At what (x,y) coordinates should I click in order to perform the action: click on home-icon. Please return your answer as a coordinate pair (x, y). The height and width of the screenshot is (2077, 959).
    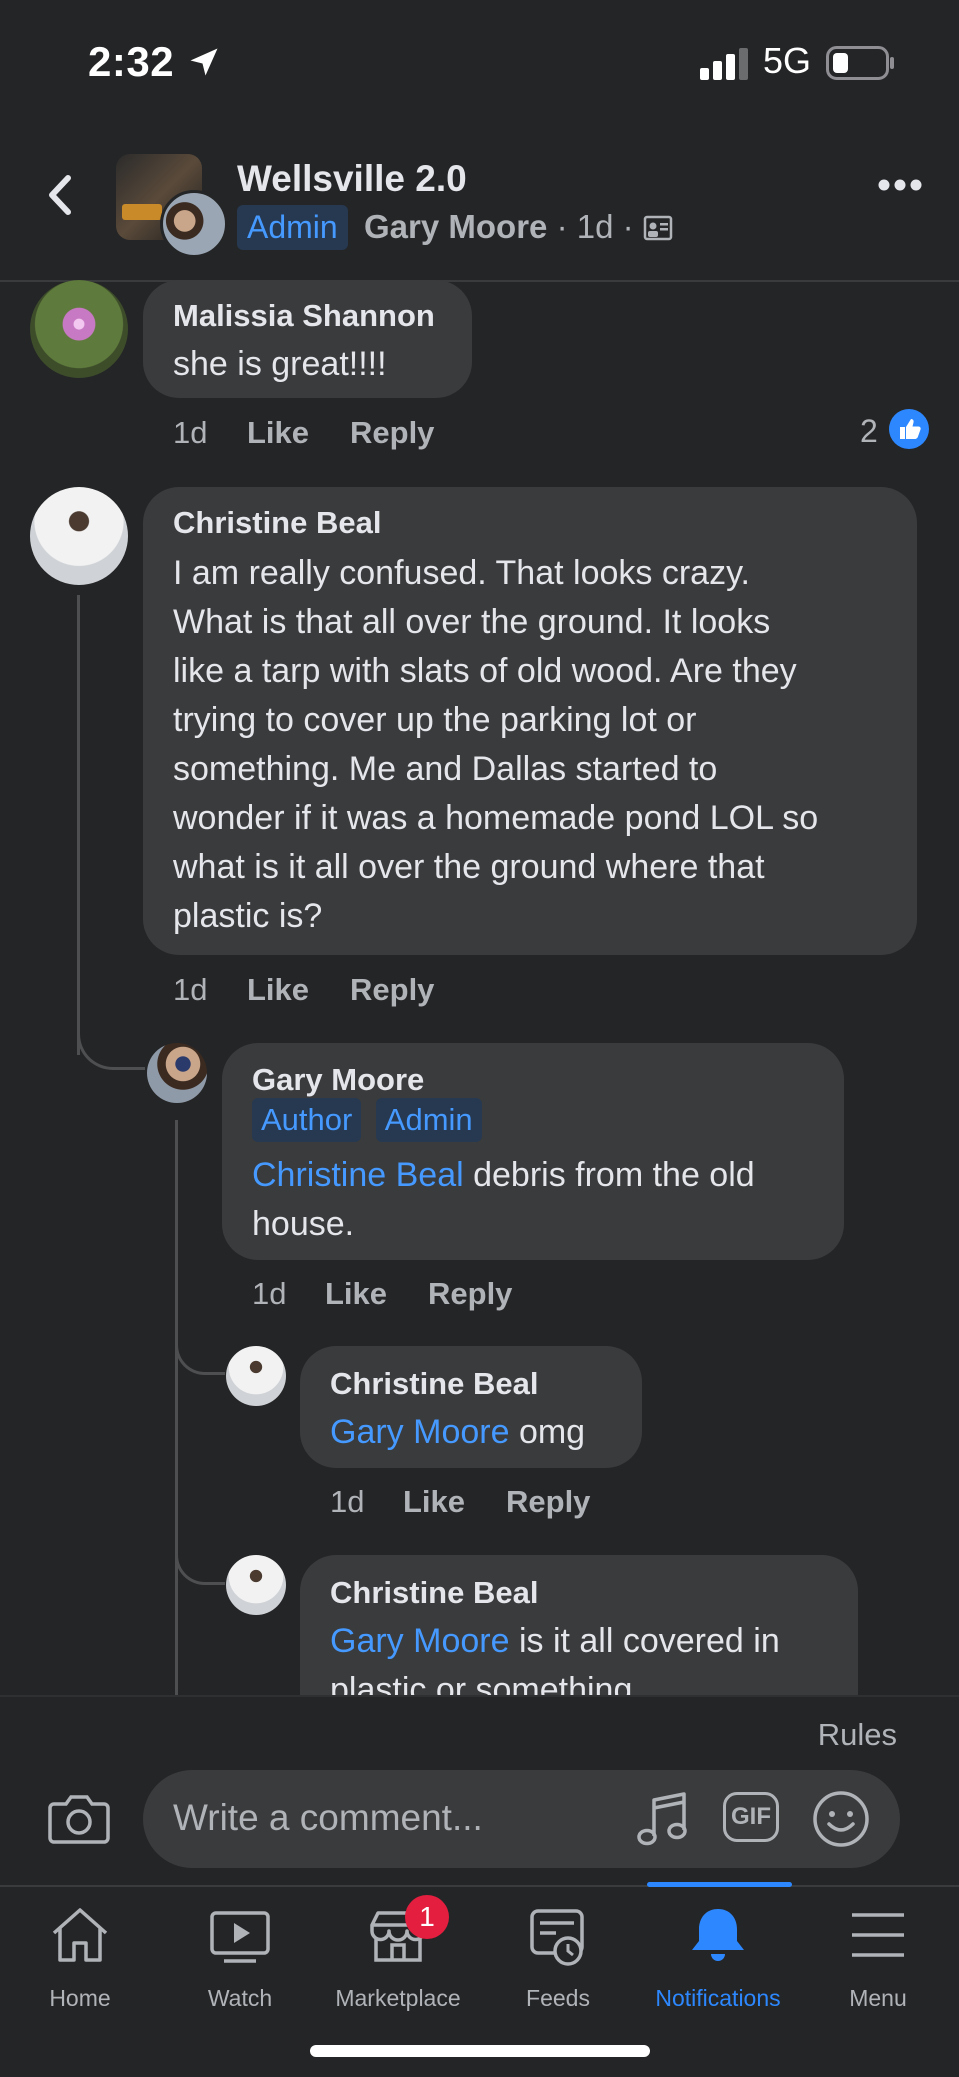
    Looking at the image, I should click on (80, 1935).